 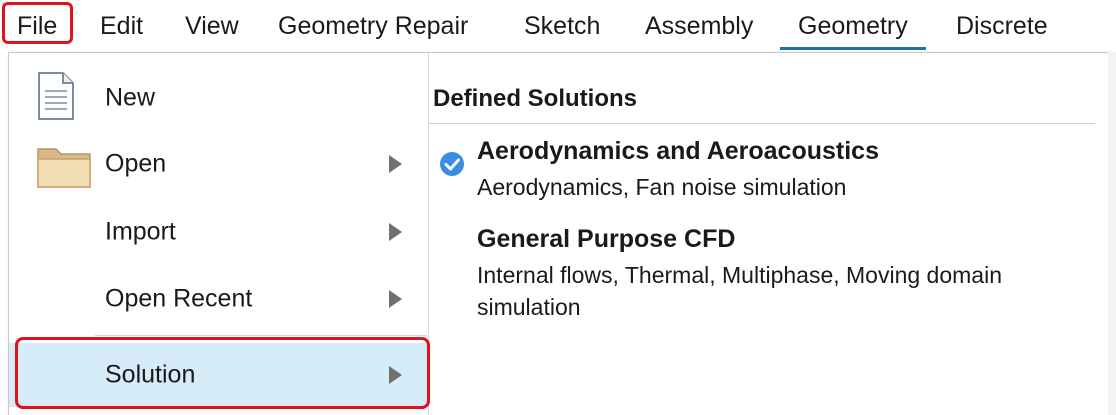 I want to click on menu-view: View, so click(x=212, y=26).